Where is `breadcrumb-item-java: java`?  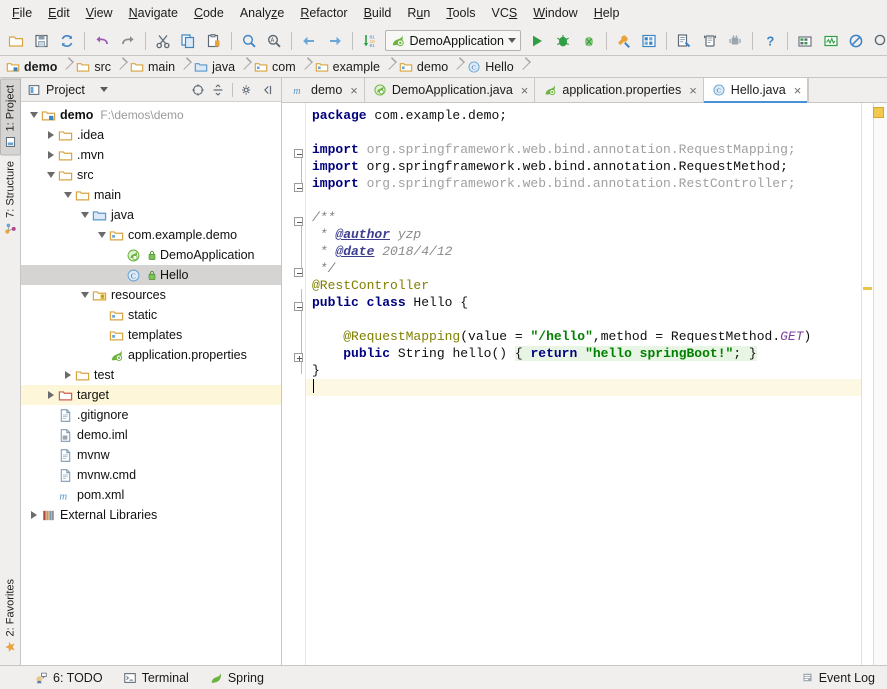
breadcrumb-item-java: java is located at coordinates (215, 67).